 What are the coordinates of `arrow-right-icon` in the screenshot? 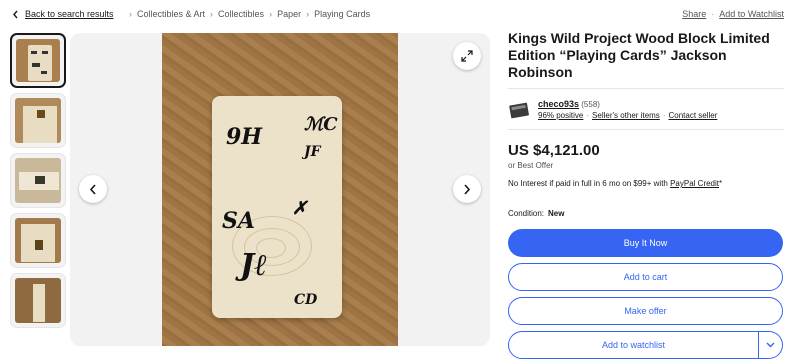 It's located at (467, 189).